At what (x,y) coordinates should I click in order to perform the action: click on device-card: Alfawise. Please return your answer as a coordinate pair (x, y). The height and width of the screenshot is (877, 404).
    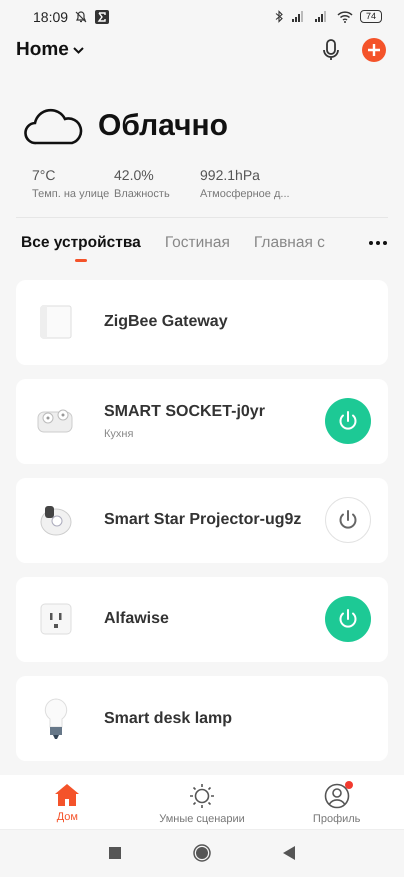
    Looking at the image, I should click on (202, 619).